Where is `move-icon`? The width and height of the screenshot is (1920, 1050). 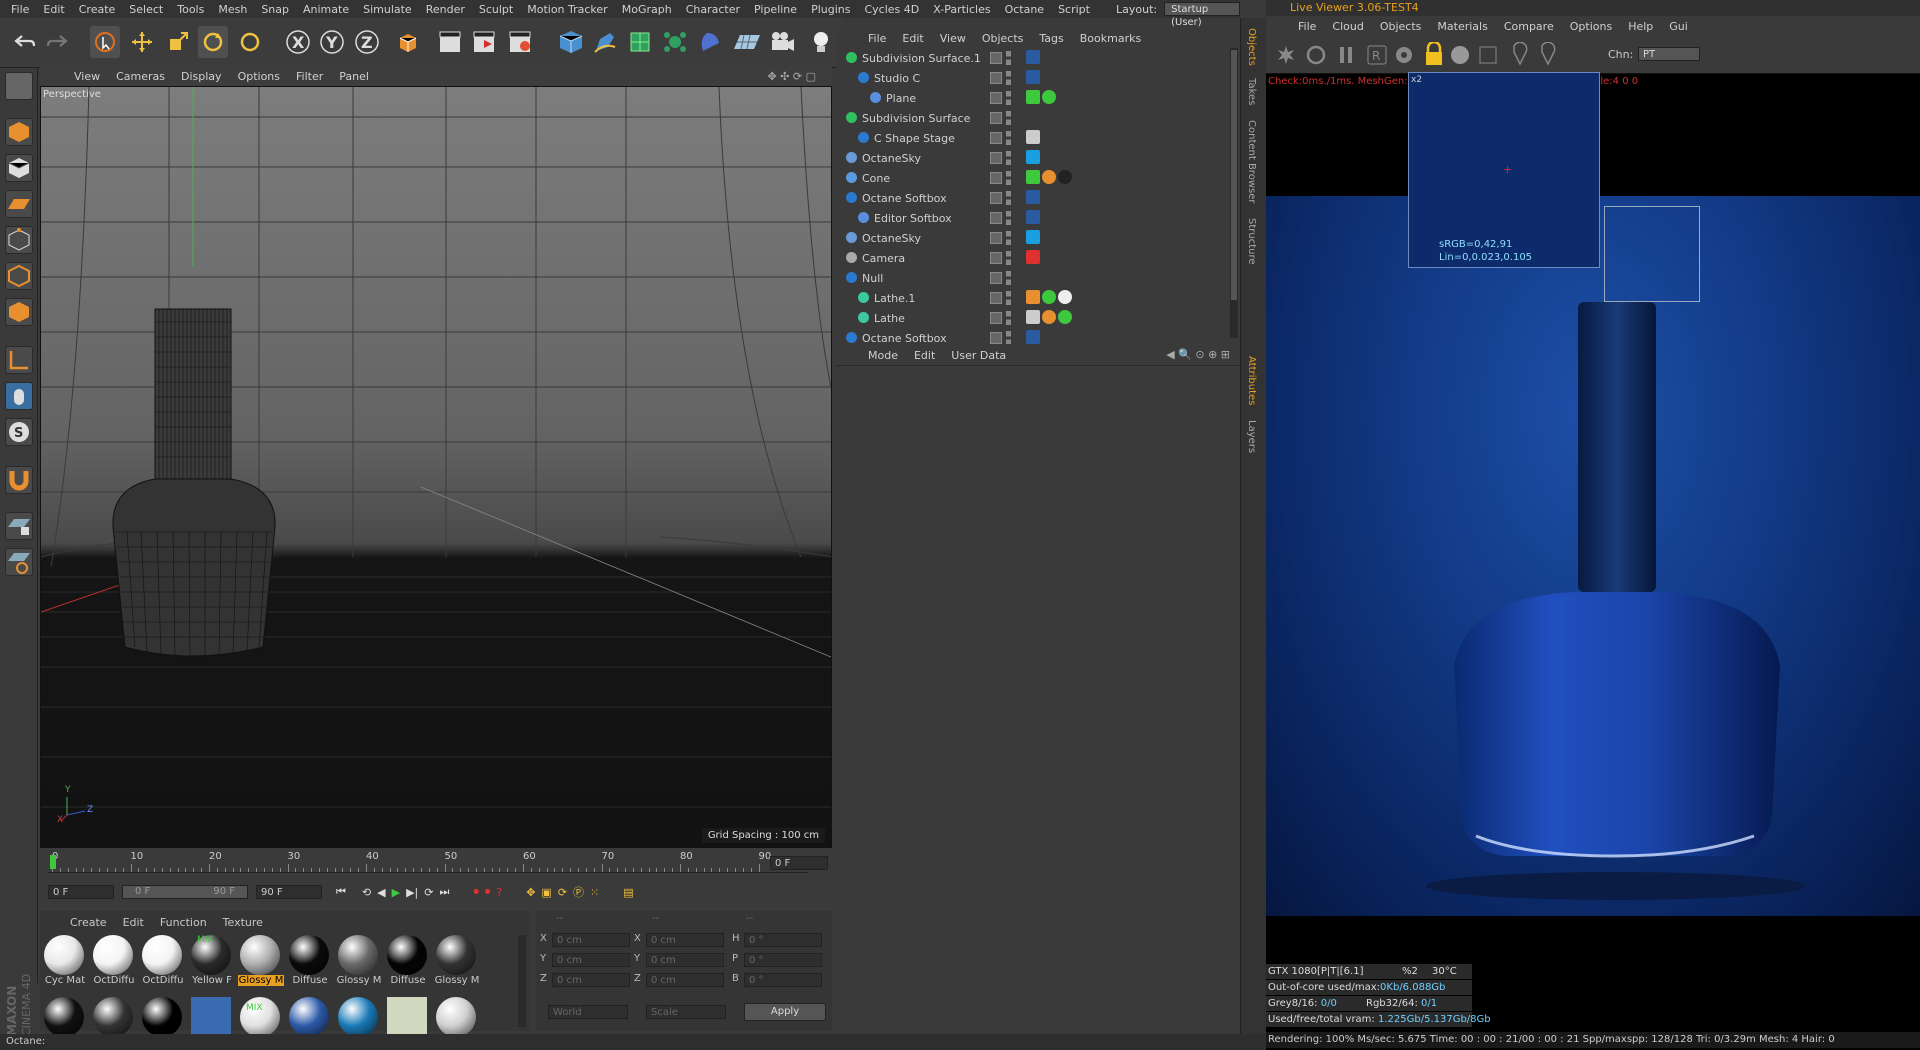
move-icon is located at coordinates (142, 42).